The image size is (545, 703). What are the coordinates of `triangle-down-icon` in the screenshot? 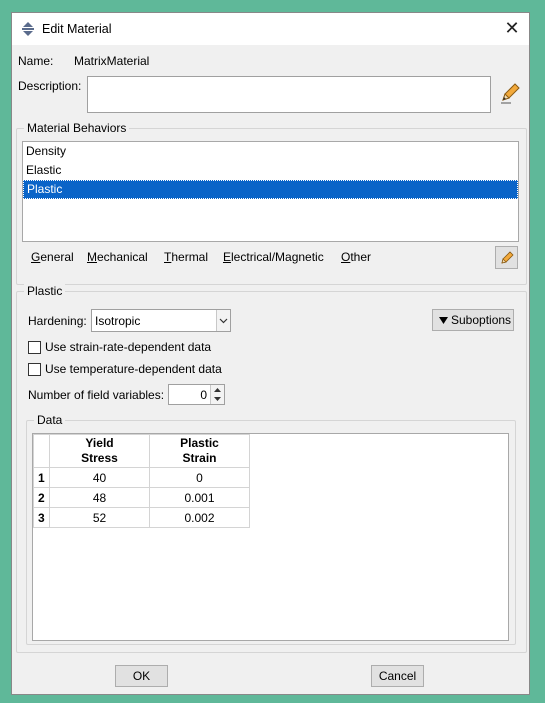 It's located at (443, 320).